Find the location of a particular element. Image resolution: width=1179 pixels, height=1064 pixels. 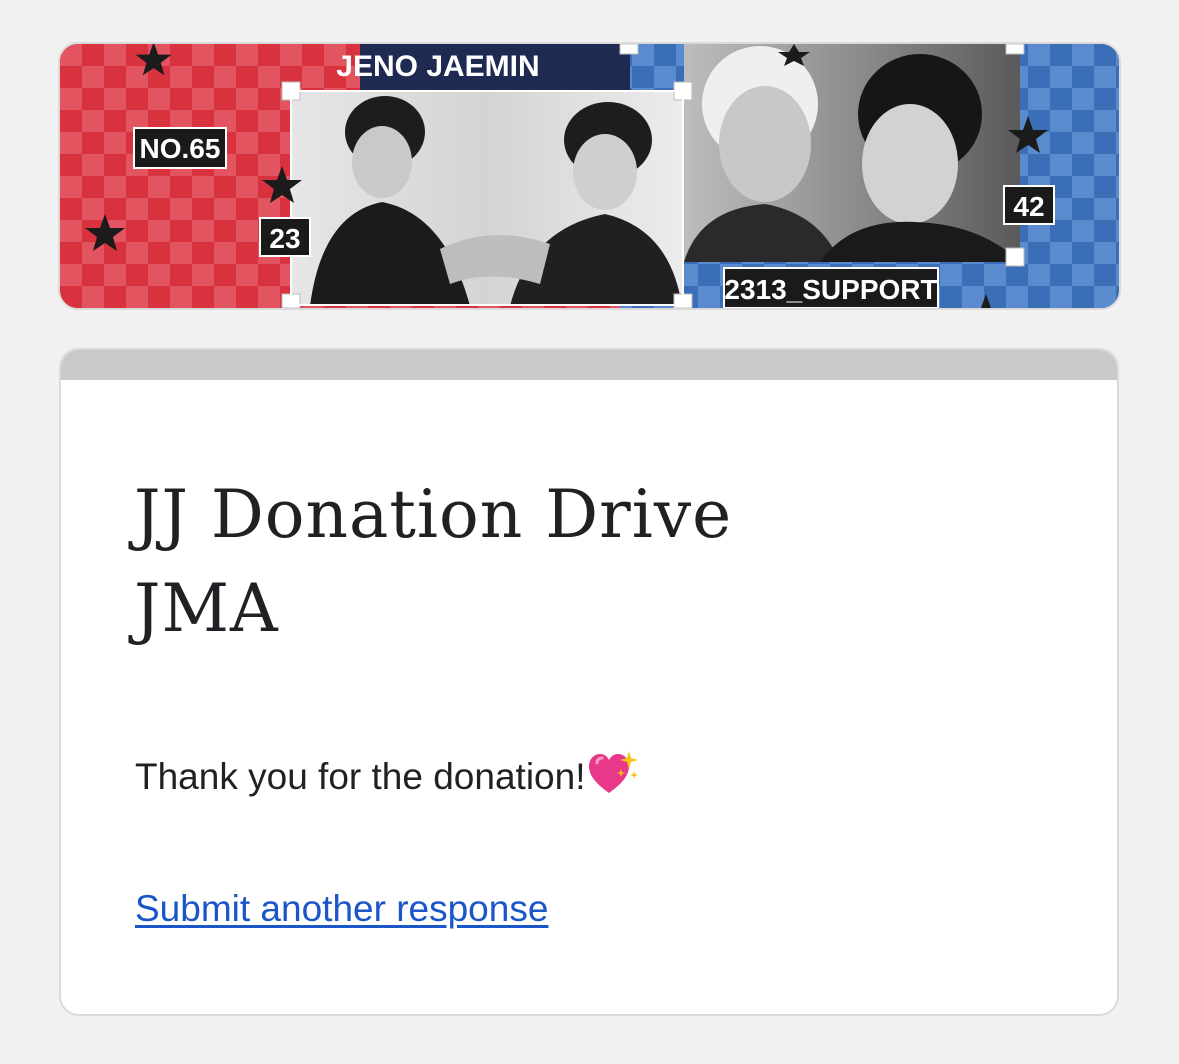

svg-text: JENO JAEMIN is located at coordinates (437, 66).